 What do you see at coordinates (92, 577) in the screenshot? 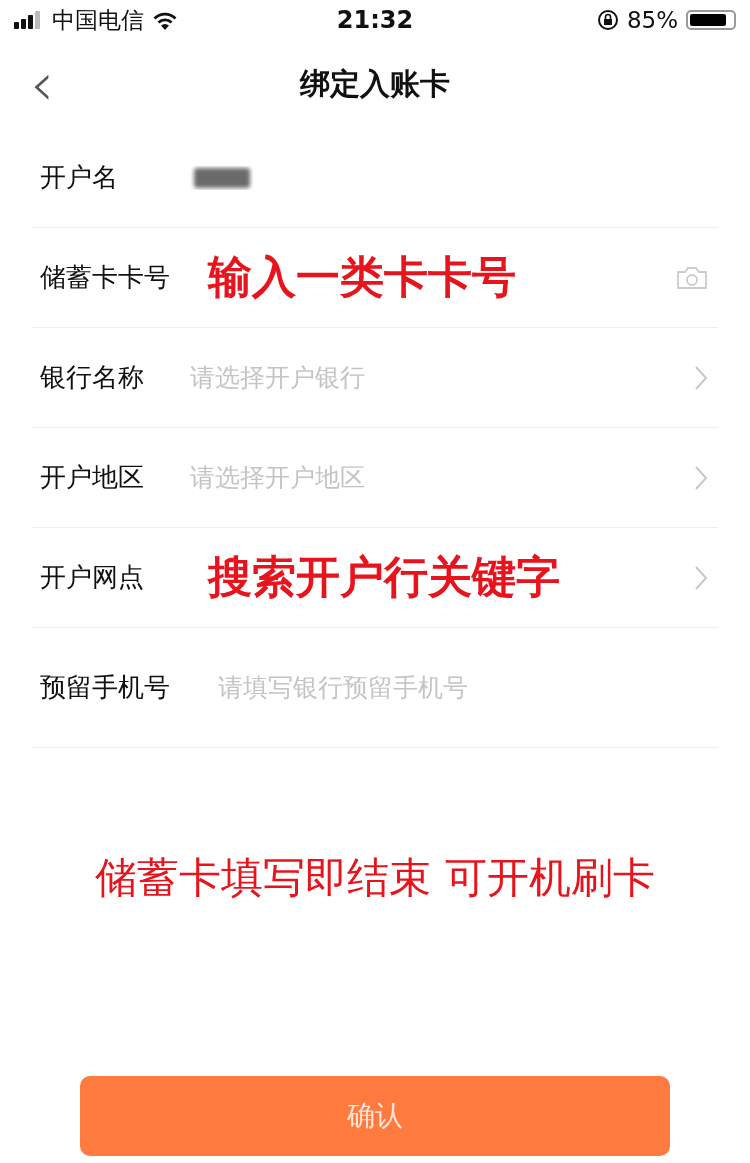
I see `field-label: 开户网点` at bounding box center [92, 577].